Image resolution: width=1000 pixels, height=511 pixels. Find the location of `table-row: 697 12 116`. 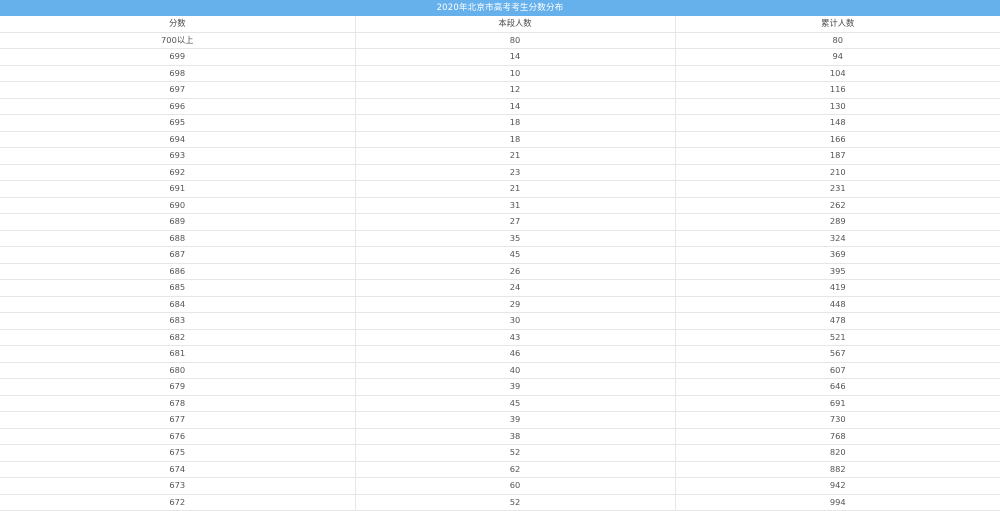

table-row: 697 12 116 is located at coordinates (500, 90).